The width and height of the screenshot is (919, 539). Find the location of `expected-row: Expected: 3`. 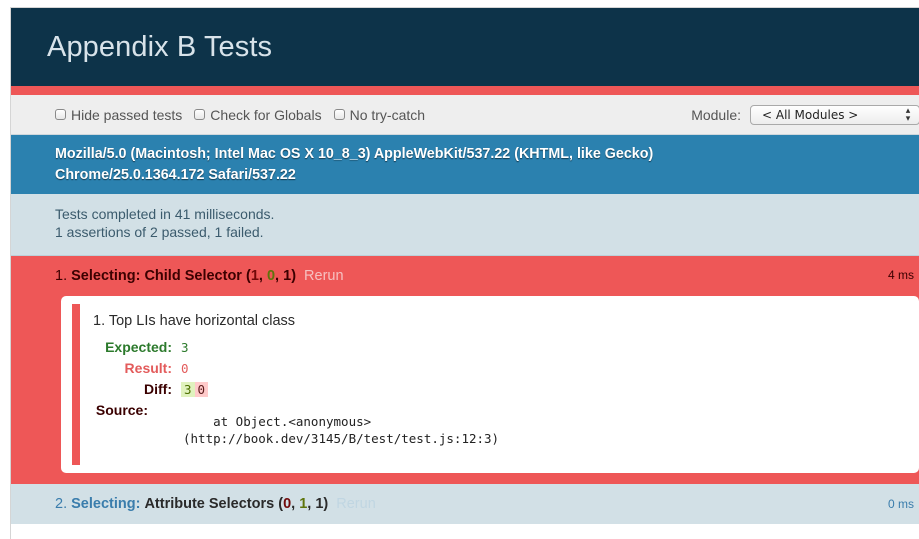

expected-row: Expected: 3 is located at coordinates (125, 347).